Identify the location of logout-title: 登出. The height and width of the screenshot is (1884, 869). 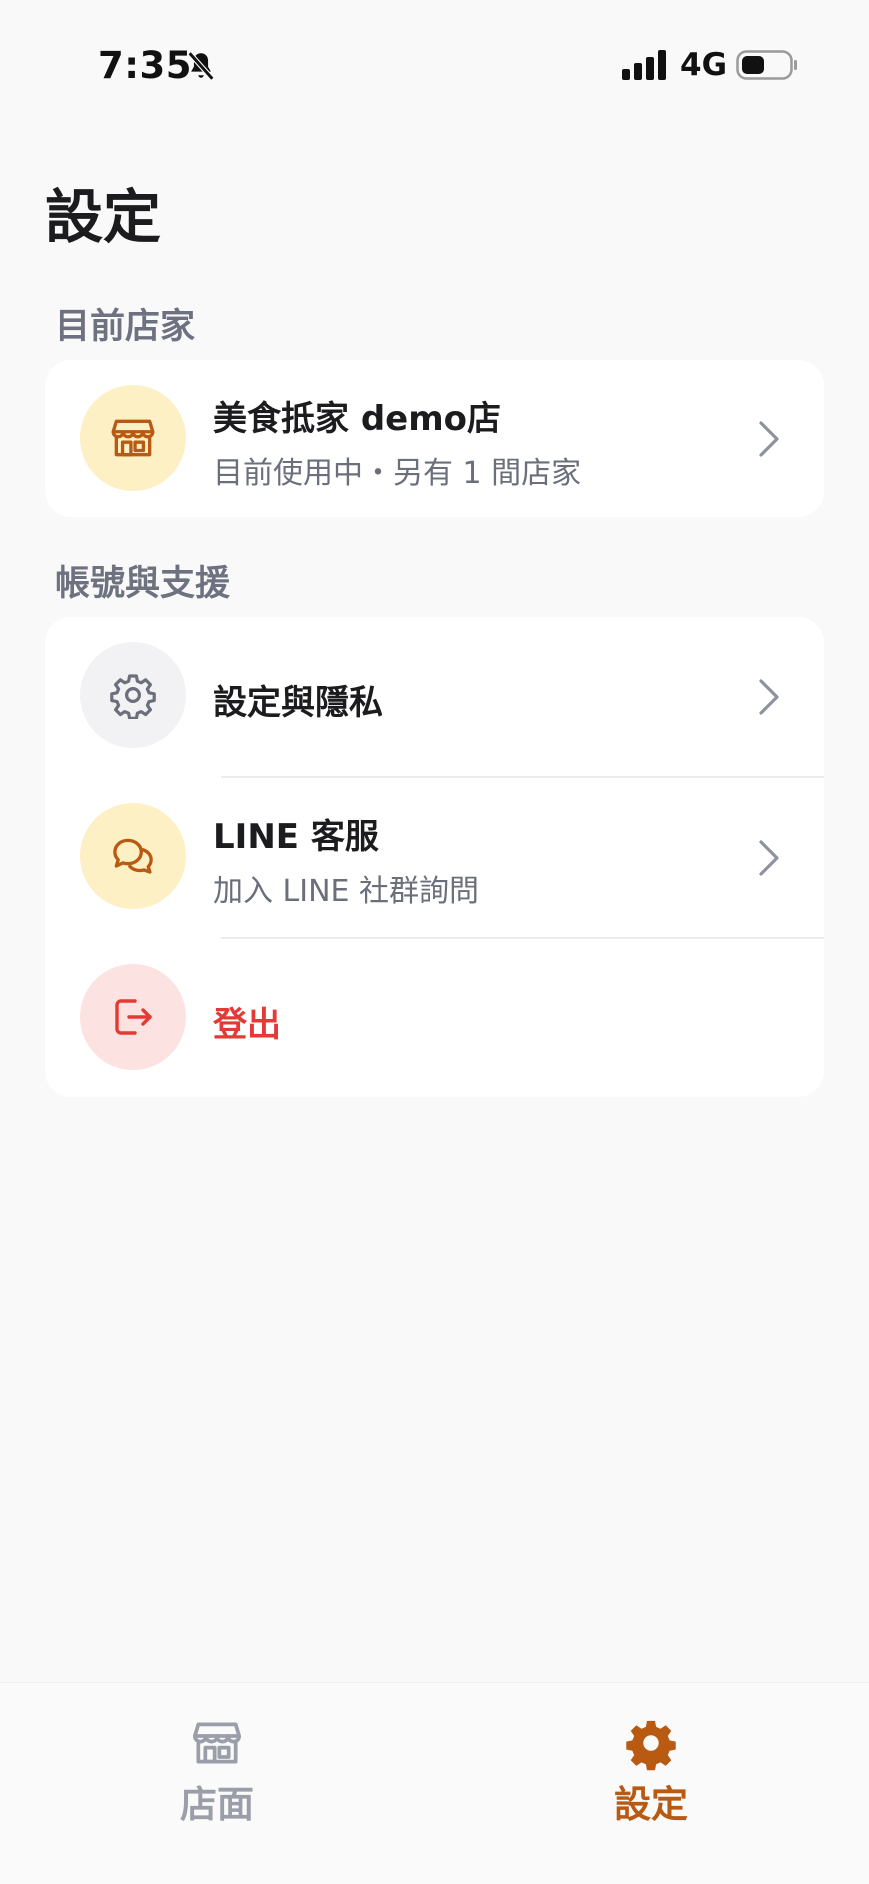
(247, 1025).